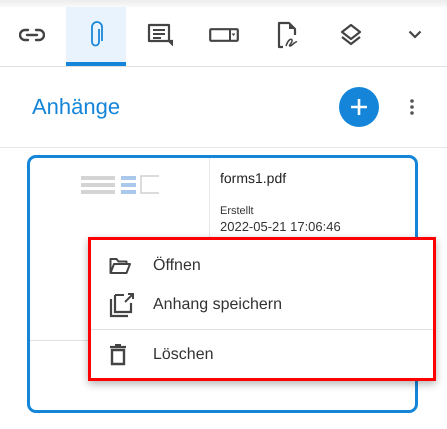 Image resolution: width=447 pixels, height=429 pixels. Describe the element at coordinates (412, 107) in the screenshot. I see `more-options-button` at that location.